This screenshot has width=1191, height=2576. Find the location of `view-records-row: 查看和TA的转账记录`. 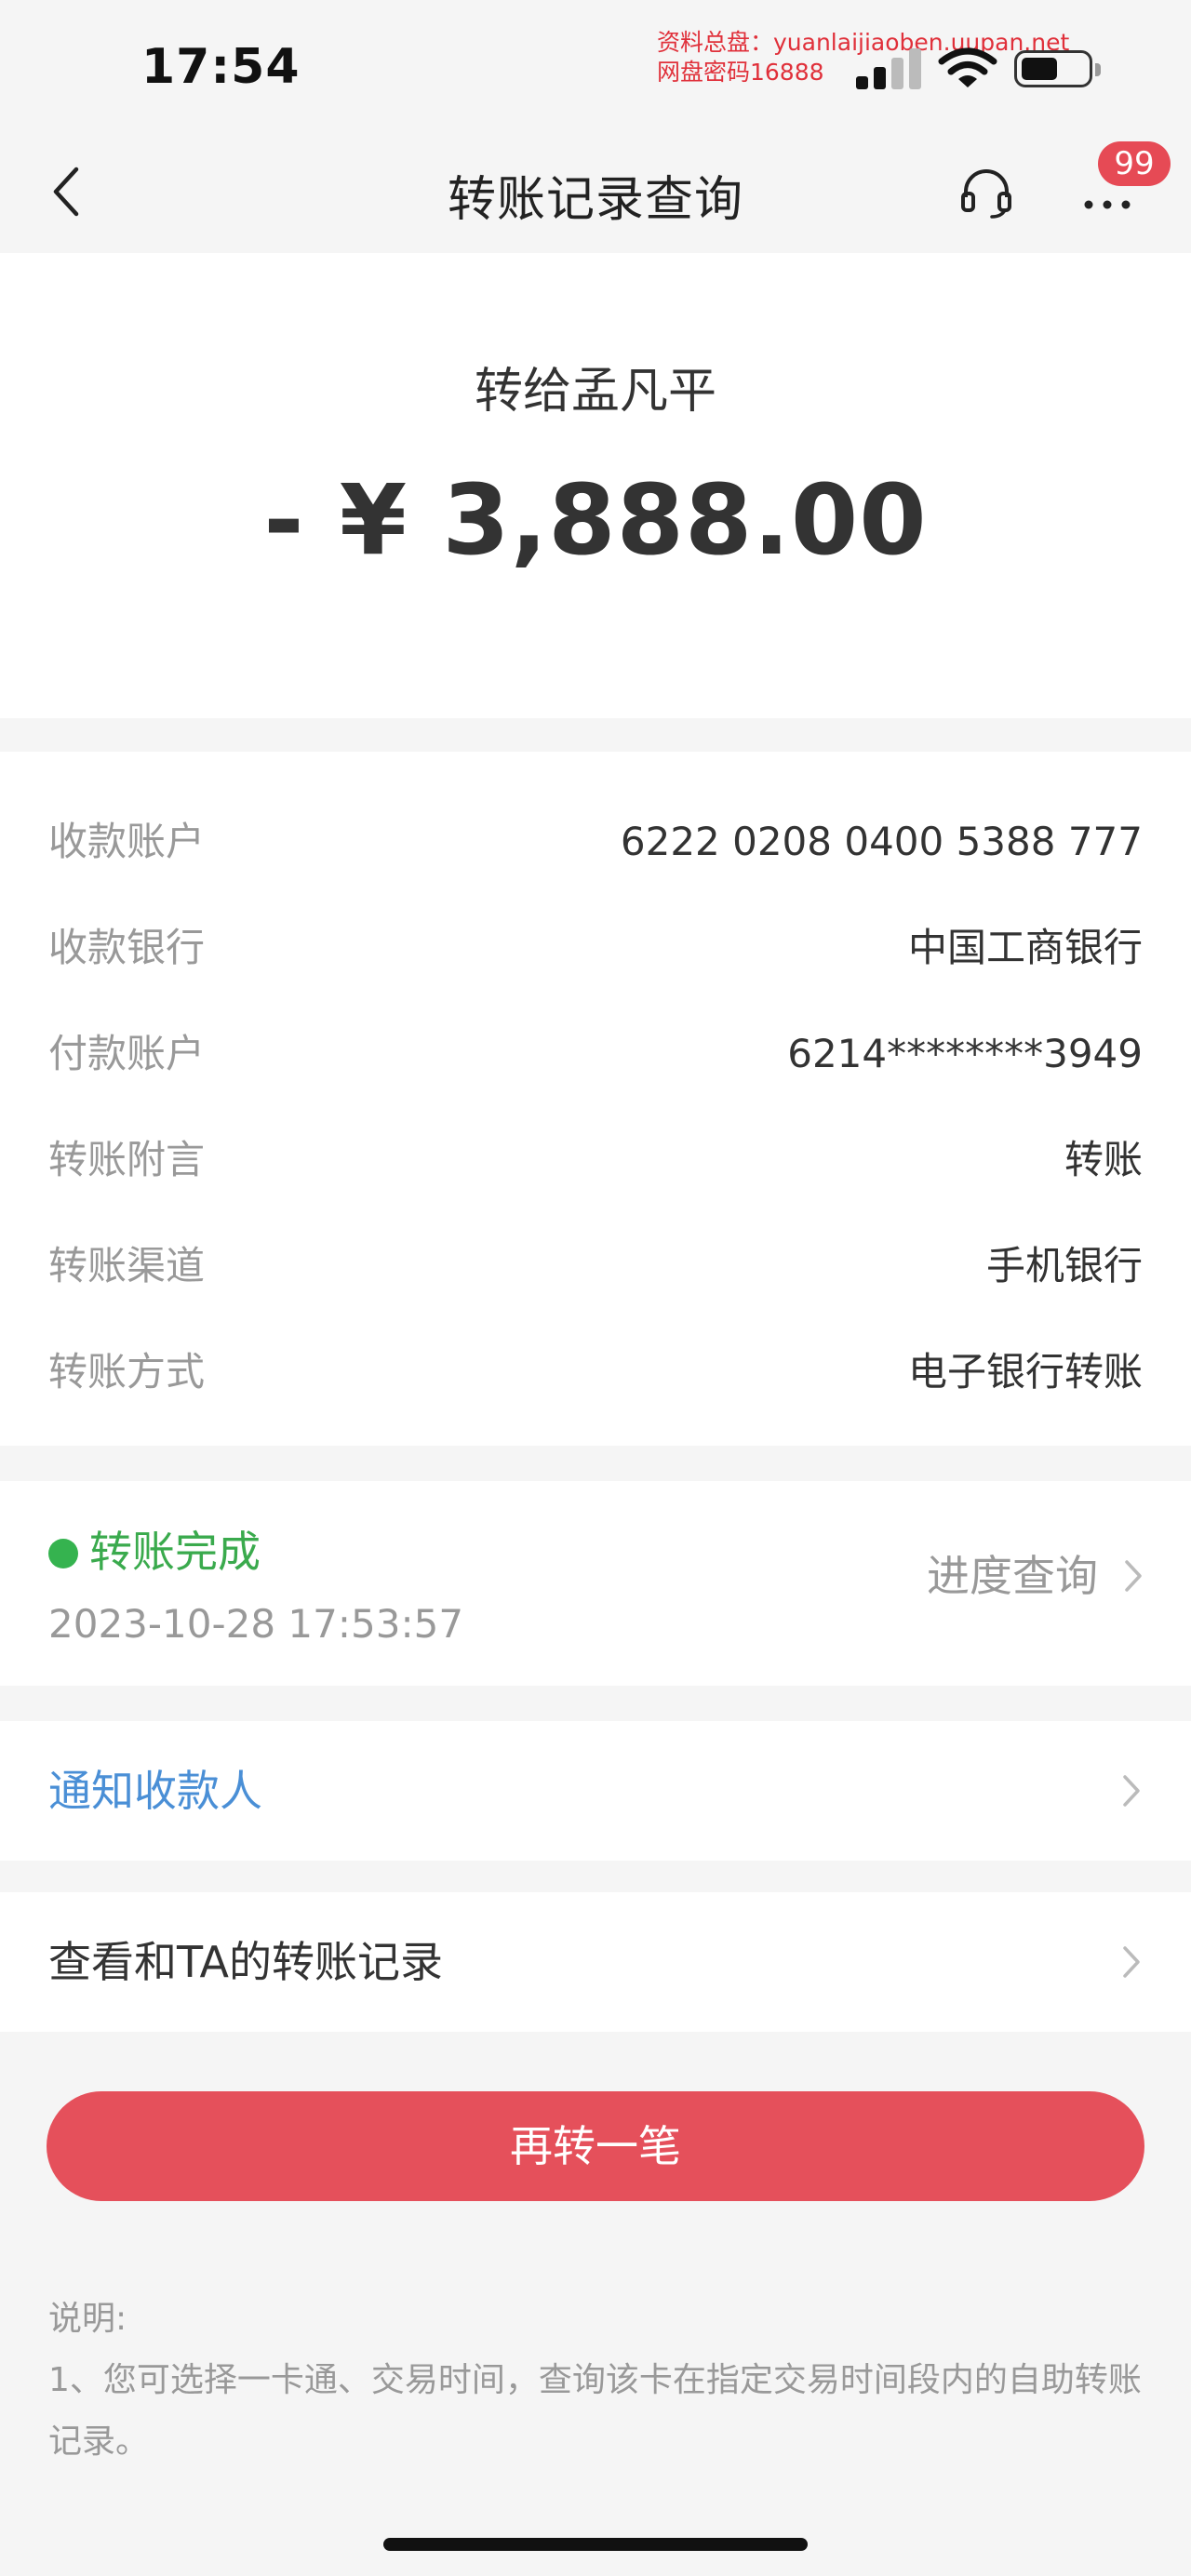

view-records-row: 查看和TA的转账记录 is located at coordinates (595, 1962).